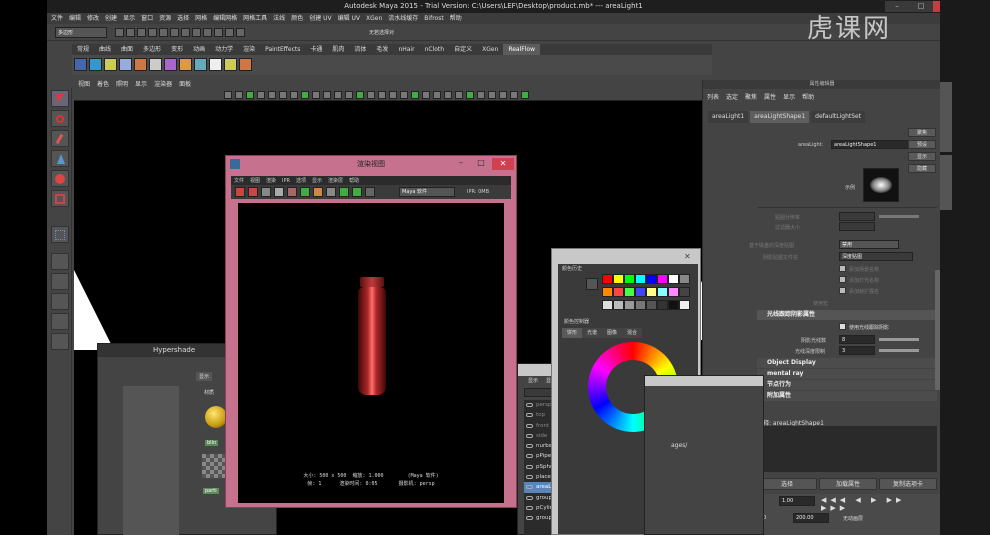  Describe the element at coordinates (271, 181) in the screenshot. I see `render-menu-item: 渲染` at that location.